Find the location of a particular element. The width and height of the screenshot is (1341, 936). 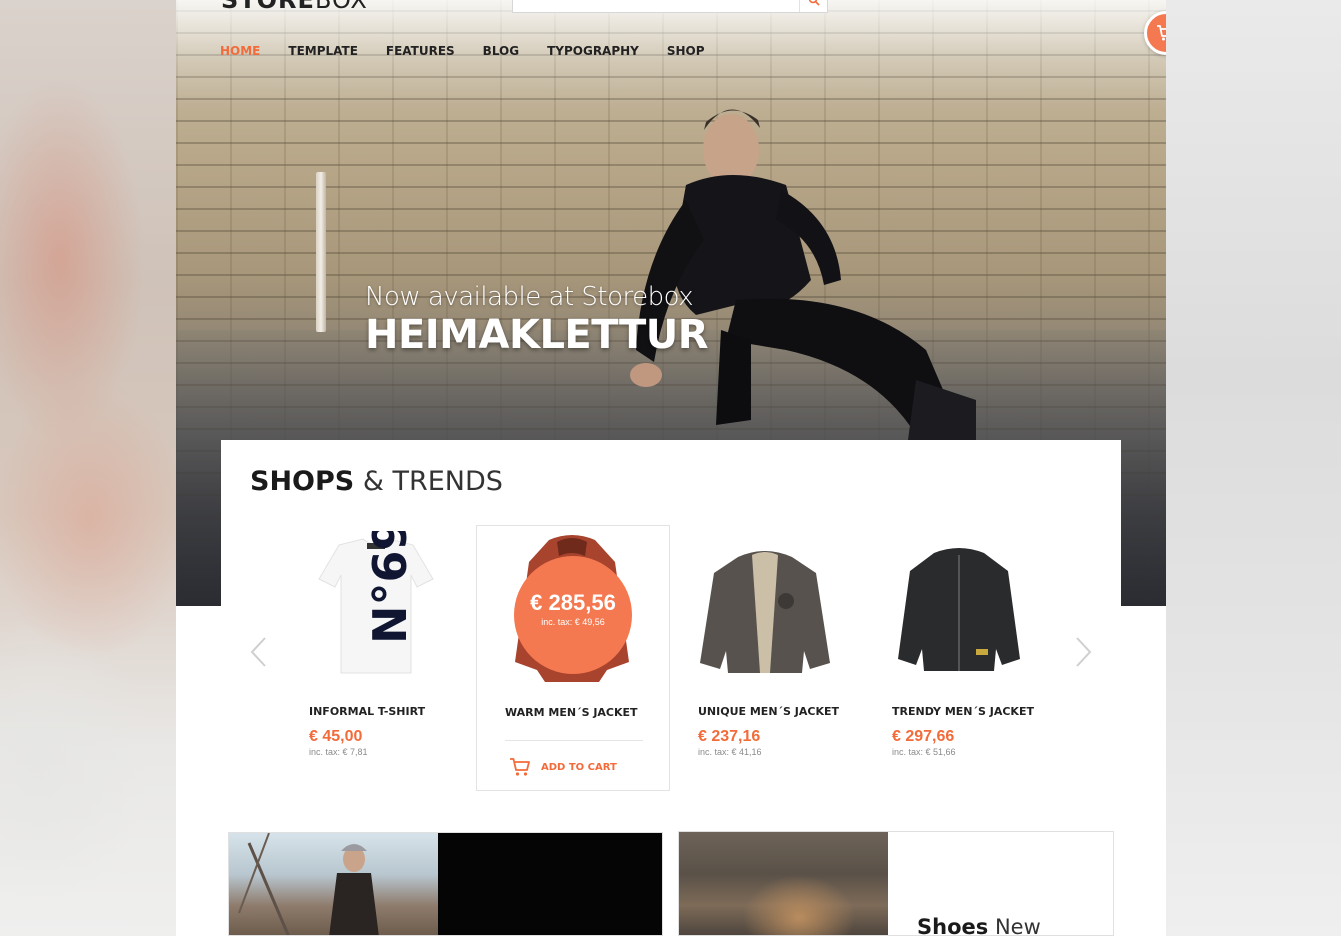

product-tax: inc. tax: € 41,16 is located at coordinates (730, 752).